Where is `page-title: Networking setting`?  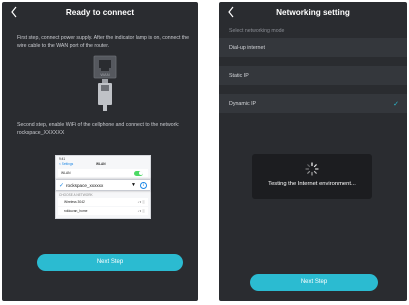 page-title: Networking setting is located at coordinates (313, 12).